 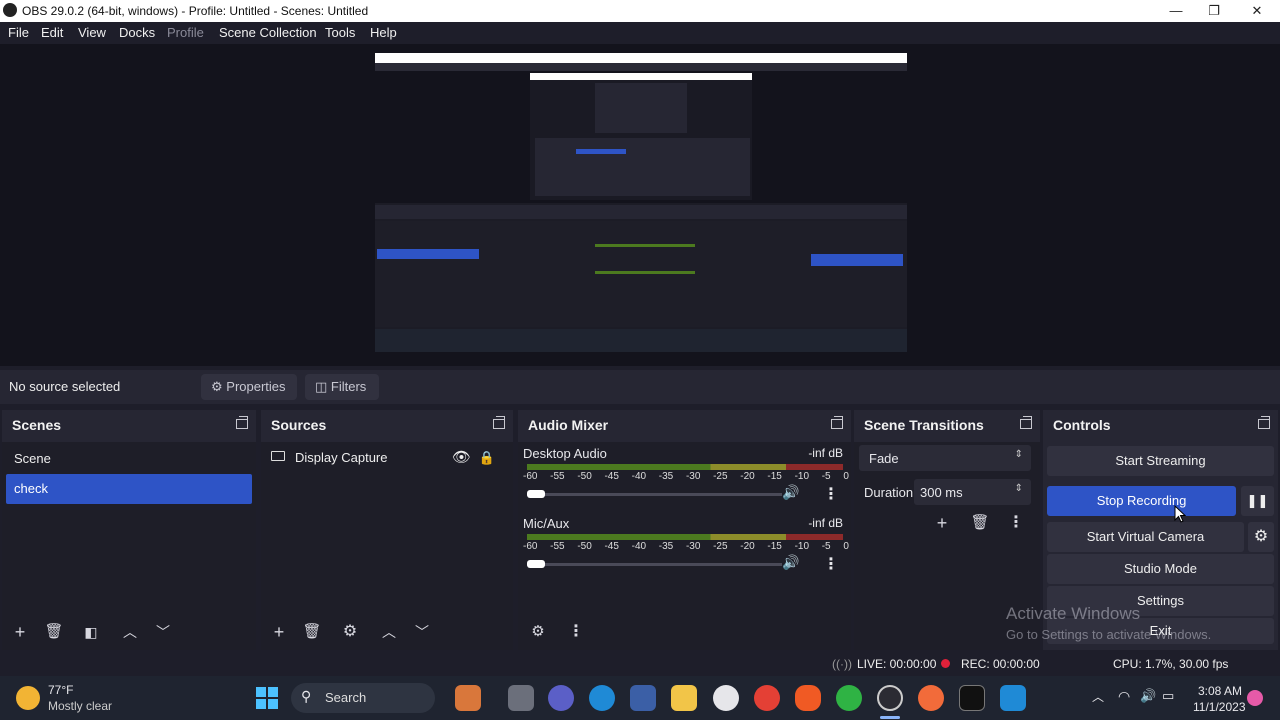 What do you see at coordinates (299, 425) in the screenshot?
I see `sources-title: Sources` at bounding box center [299, 425].